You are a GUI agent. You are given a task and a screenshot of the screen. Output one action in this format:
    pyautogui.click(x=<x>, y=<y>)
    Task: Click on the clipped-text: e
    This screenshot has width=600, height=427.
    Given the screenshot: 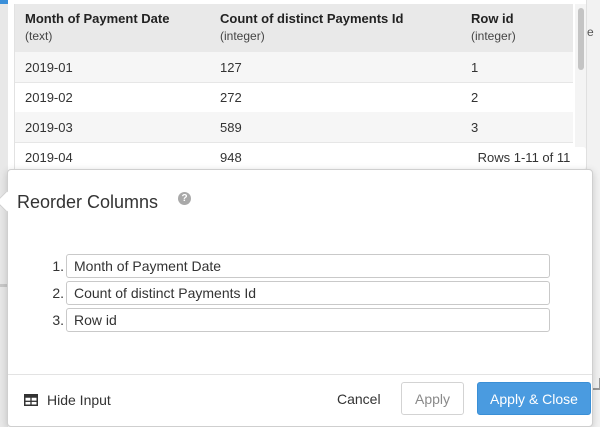 What is the action you would take?
    pyautogui.click(x=590, y=32)
    